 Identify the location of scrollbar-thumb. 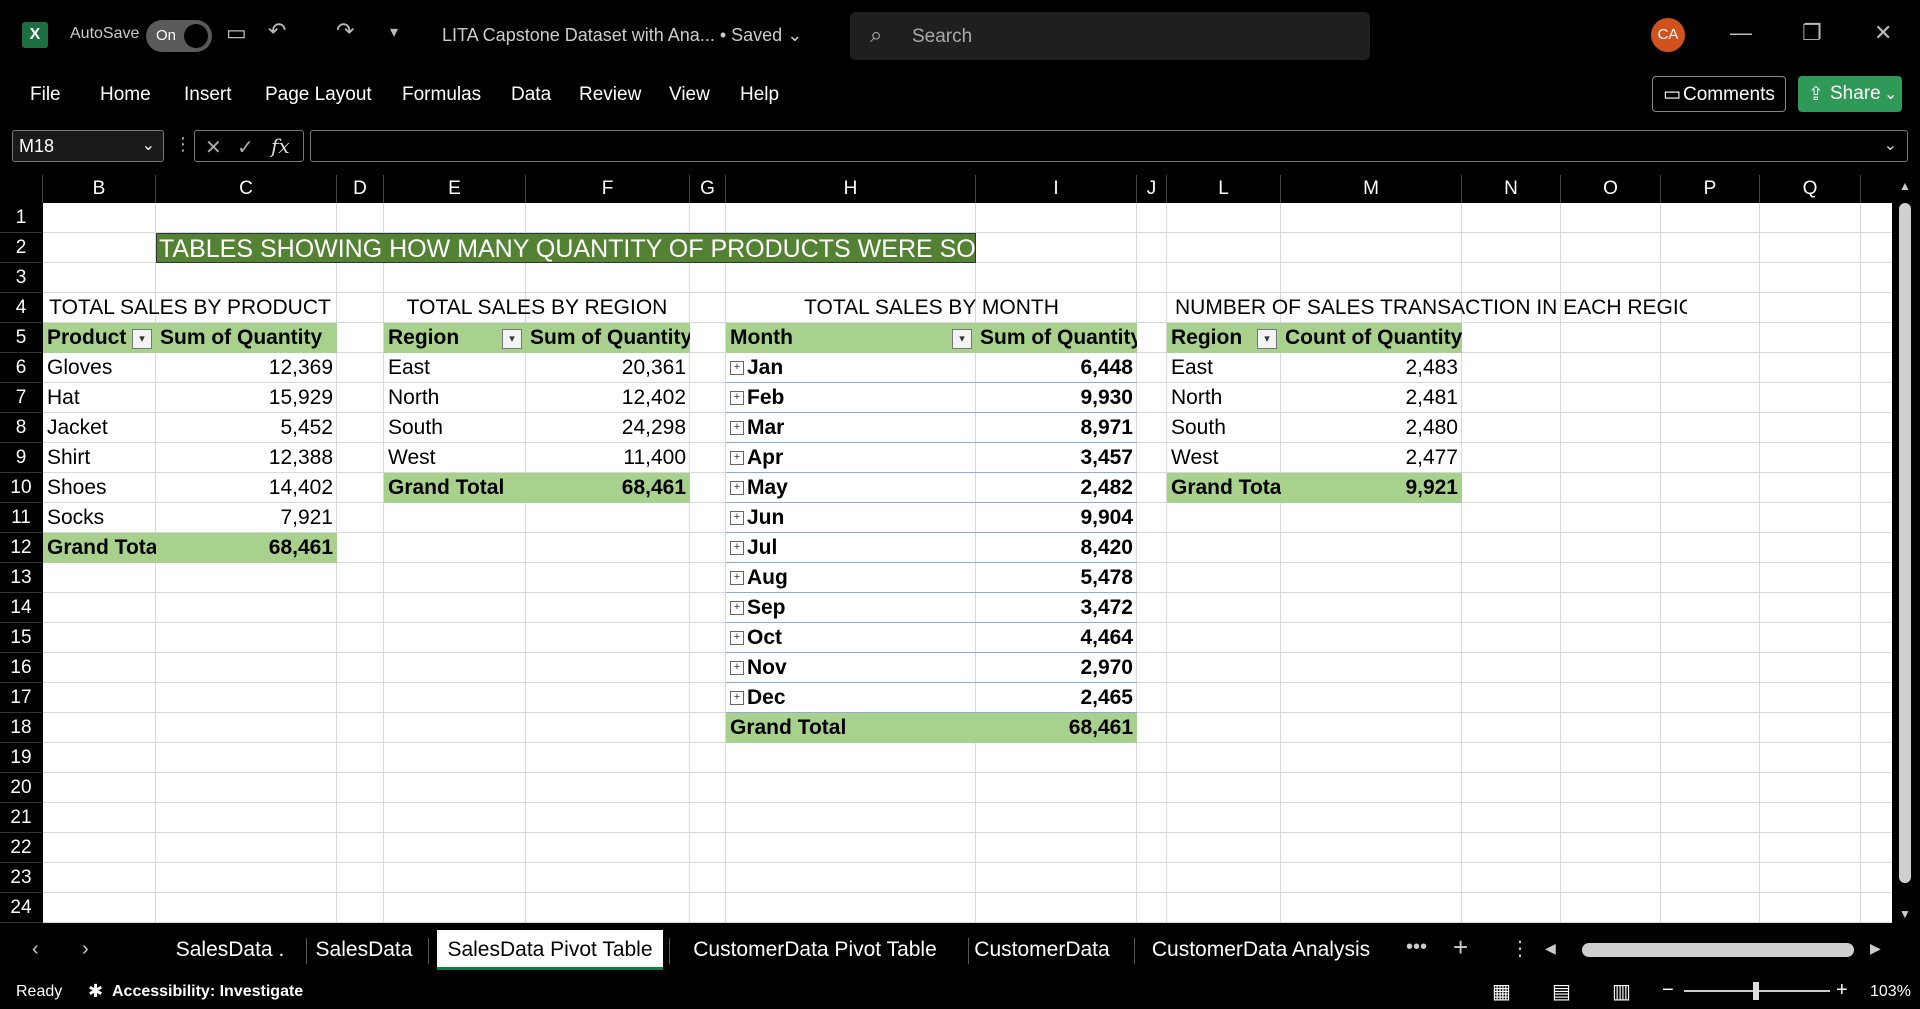
(1905, 543).